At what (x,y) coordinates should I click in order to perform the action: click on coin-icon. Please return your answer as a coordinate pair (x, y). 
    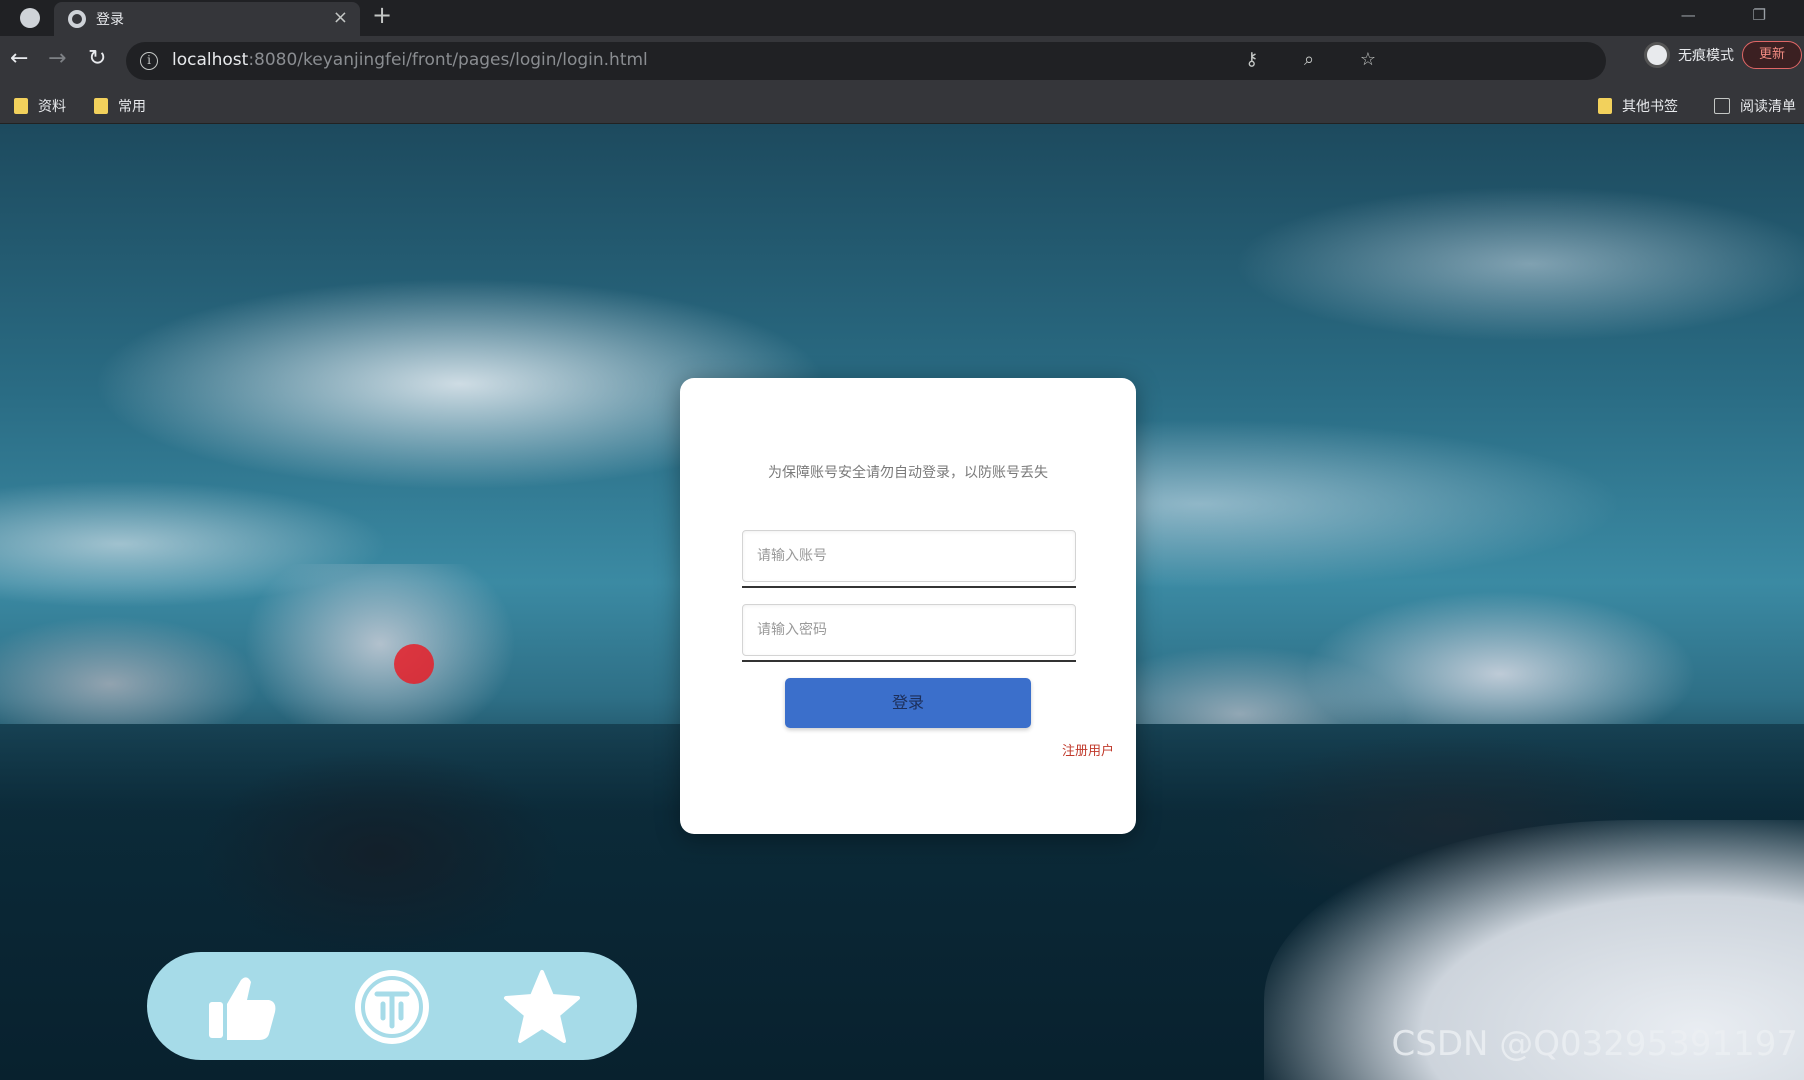
    Looking at the image, I should click on (392, 1007).